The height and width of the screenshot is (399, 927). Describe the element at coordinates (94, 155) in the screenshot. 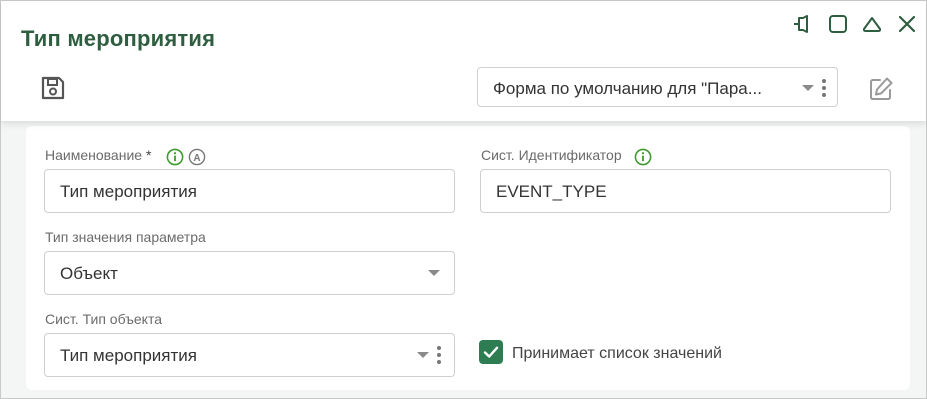

I see `name-label-text: Наименование` at that location.